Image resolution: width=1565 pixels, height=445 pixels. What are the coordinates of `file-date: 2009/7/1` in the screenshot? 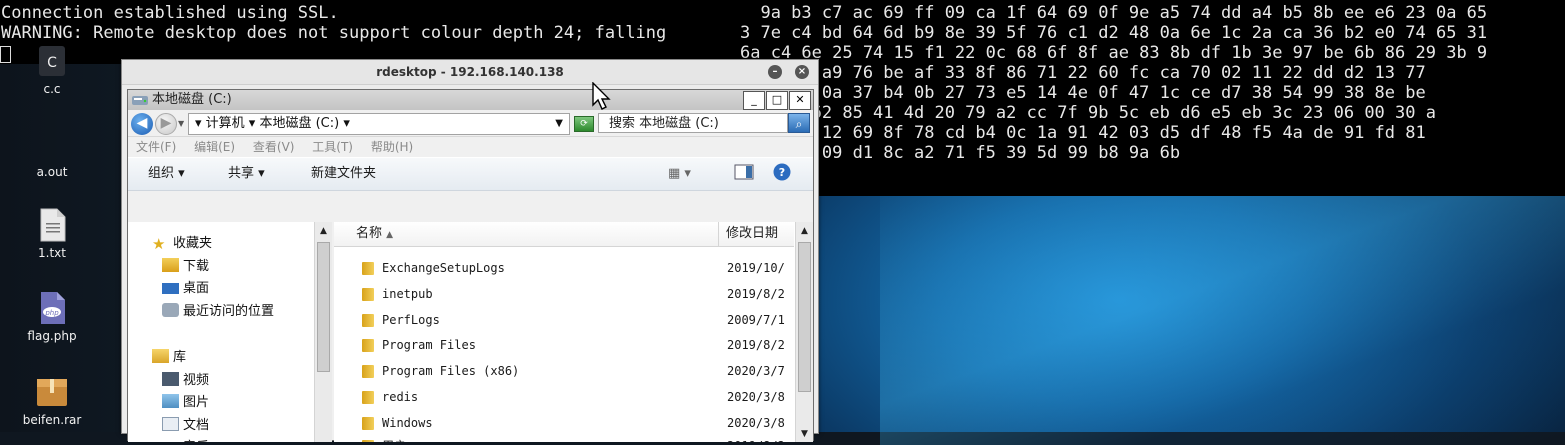 It's located at (756, 320).